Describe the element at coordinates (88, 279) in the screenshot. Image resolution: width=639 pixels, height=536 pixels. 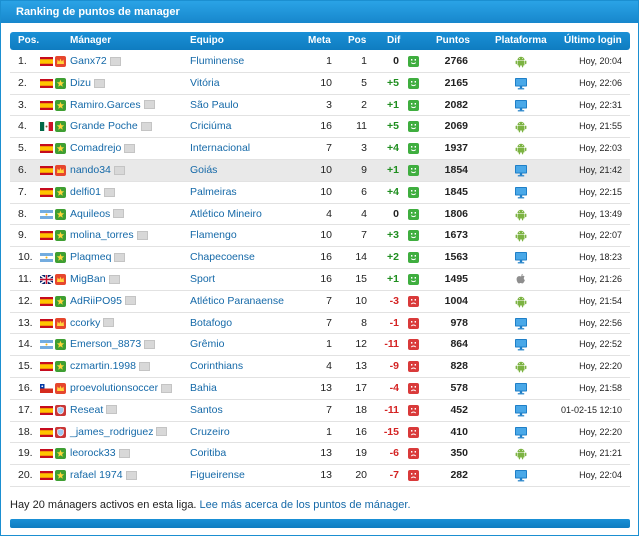
I see `manager-name-link: MigBan` at that location.